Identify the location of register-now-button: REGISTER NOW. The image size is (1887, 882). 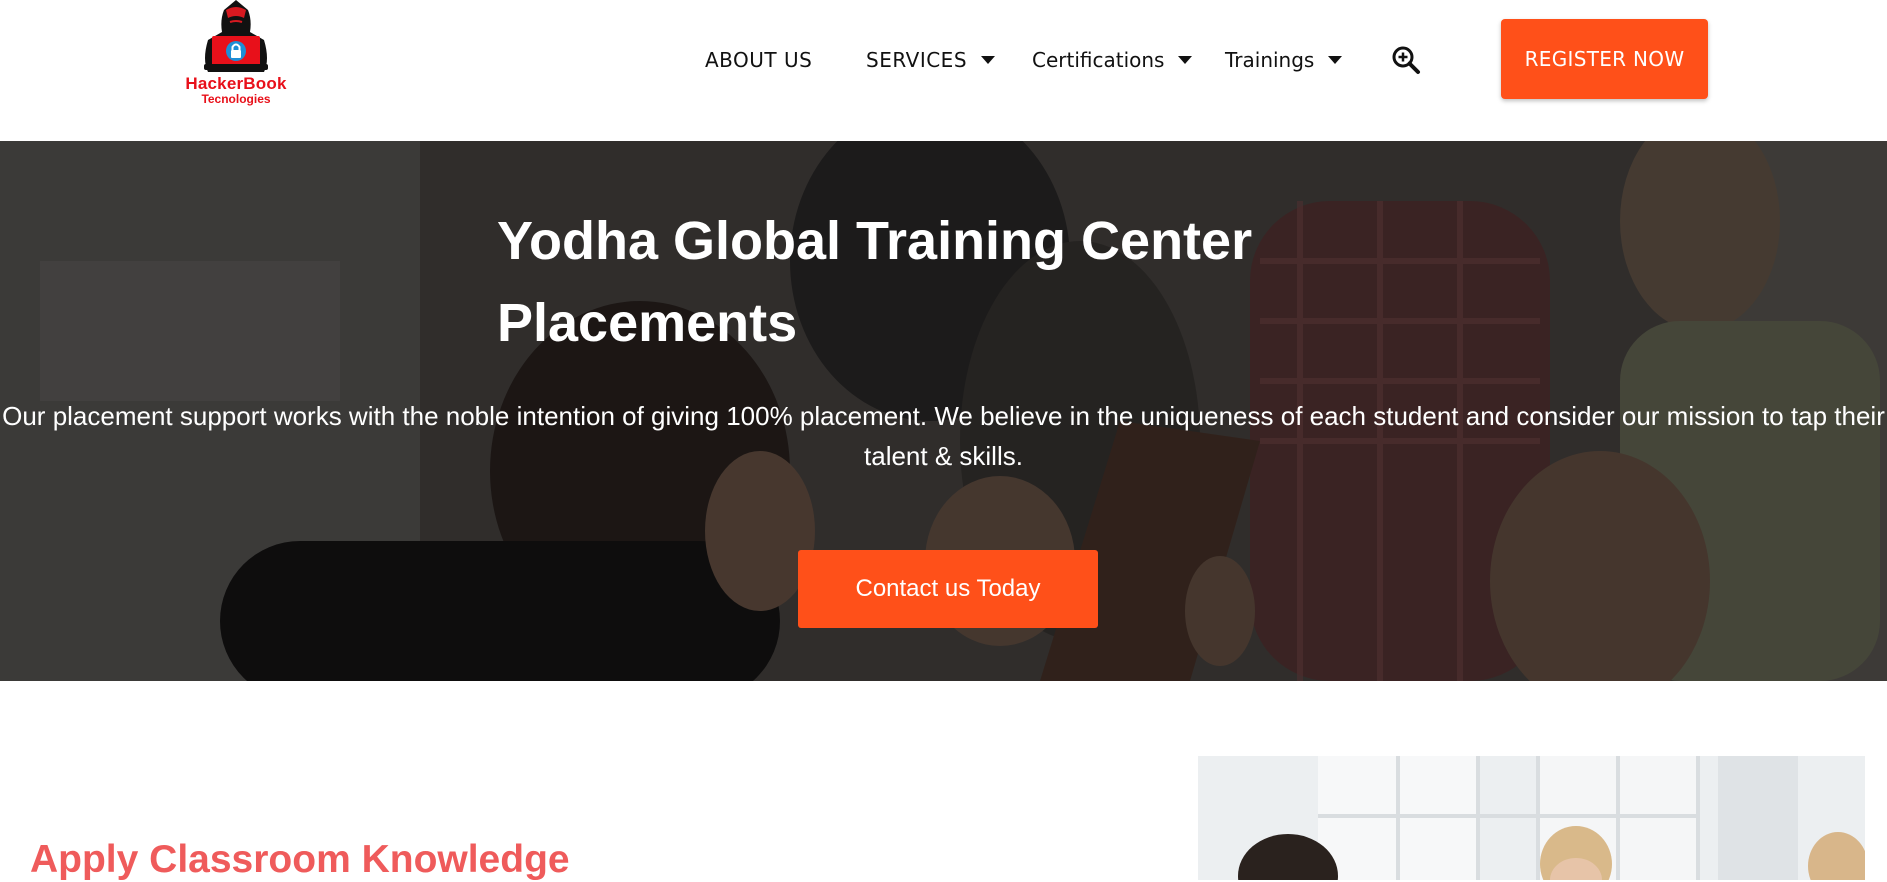
(1604, 59).